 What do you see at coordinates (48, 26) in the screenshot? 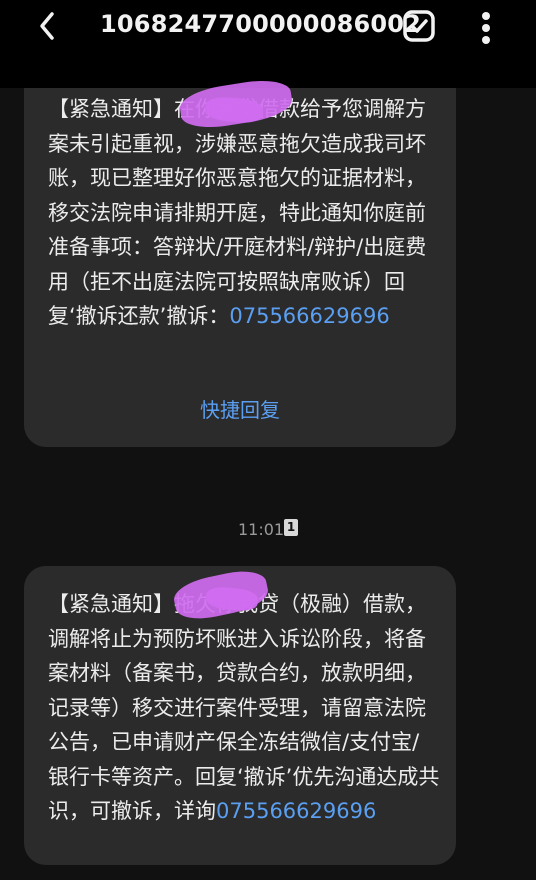
I see `chevron-left-icon` at bounding box center [48, 26].